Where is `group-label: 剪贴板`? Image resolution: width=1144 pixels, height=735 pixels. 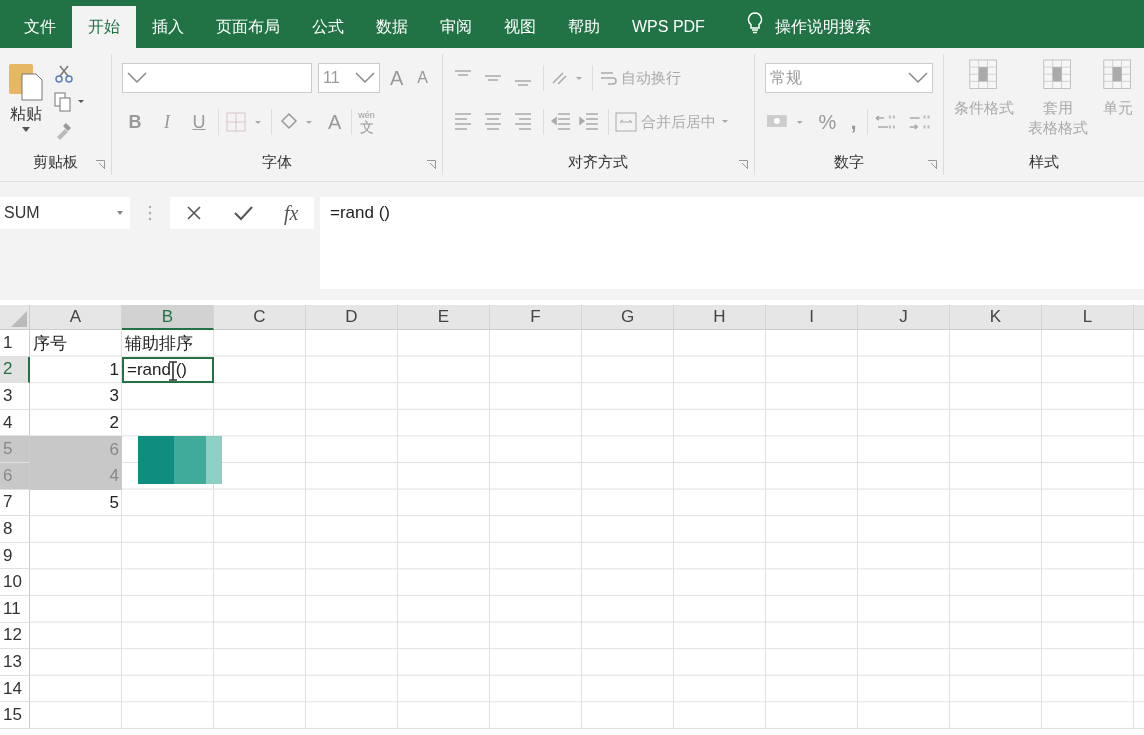 group-label: 剪贴板 is located at coordinates (55, 162).